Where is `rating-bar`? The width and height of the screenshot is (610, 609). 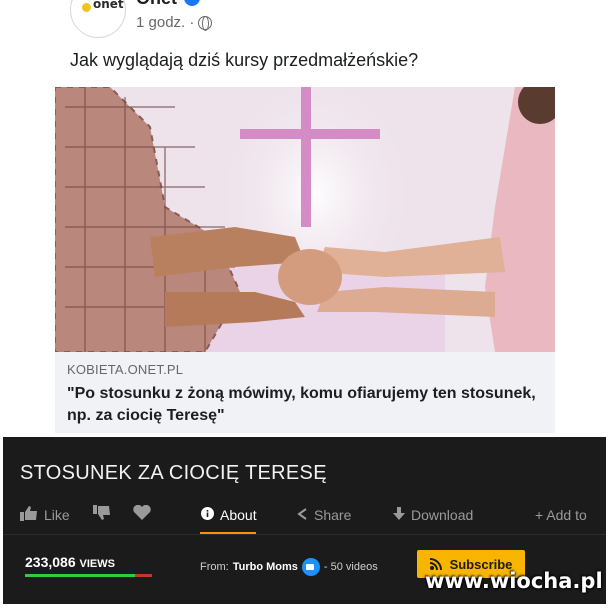 rating-bar is located at coordinates (88, 575).